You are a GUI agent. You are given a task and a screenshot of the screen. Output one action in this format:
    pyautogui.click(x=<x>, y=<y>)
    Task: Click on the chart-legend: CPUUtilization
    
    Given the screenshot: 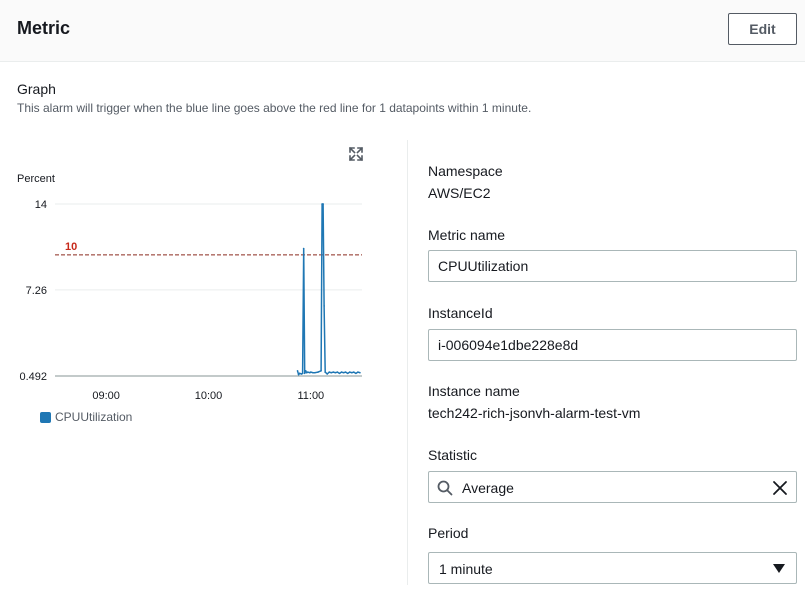 What is the action you would take?
    pyautogui.click(x=86, y=417)
    